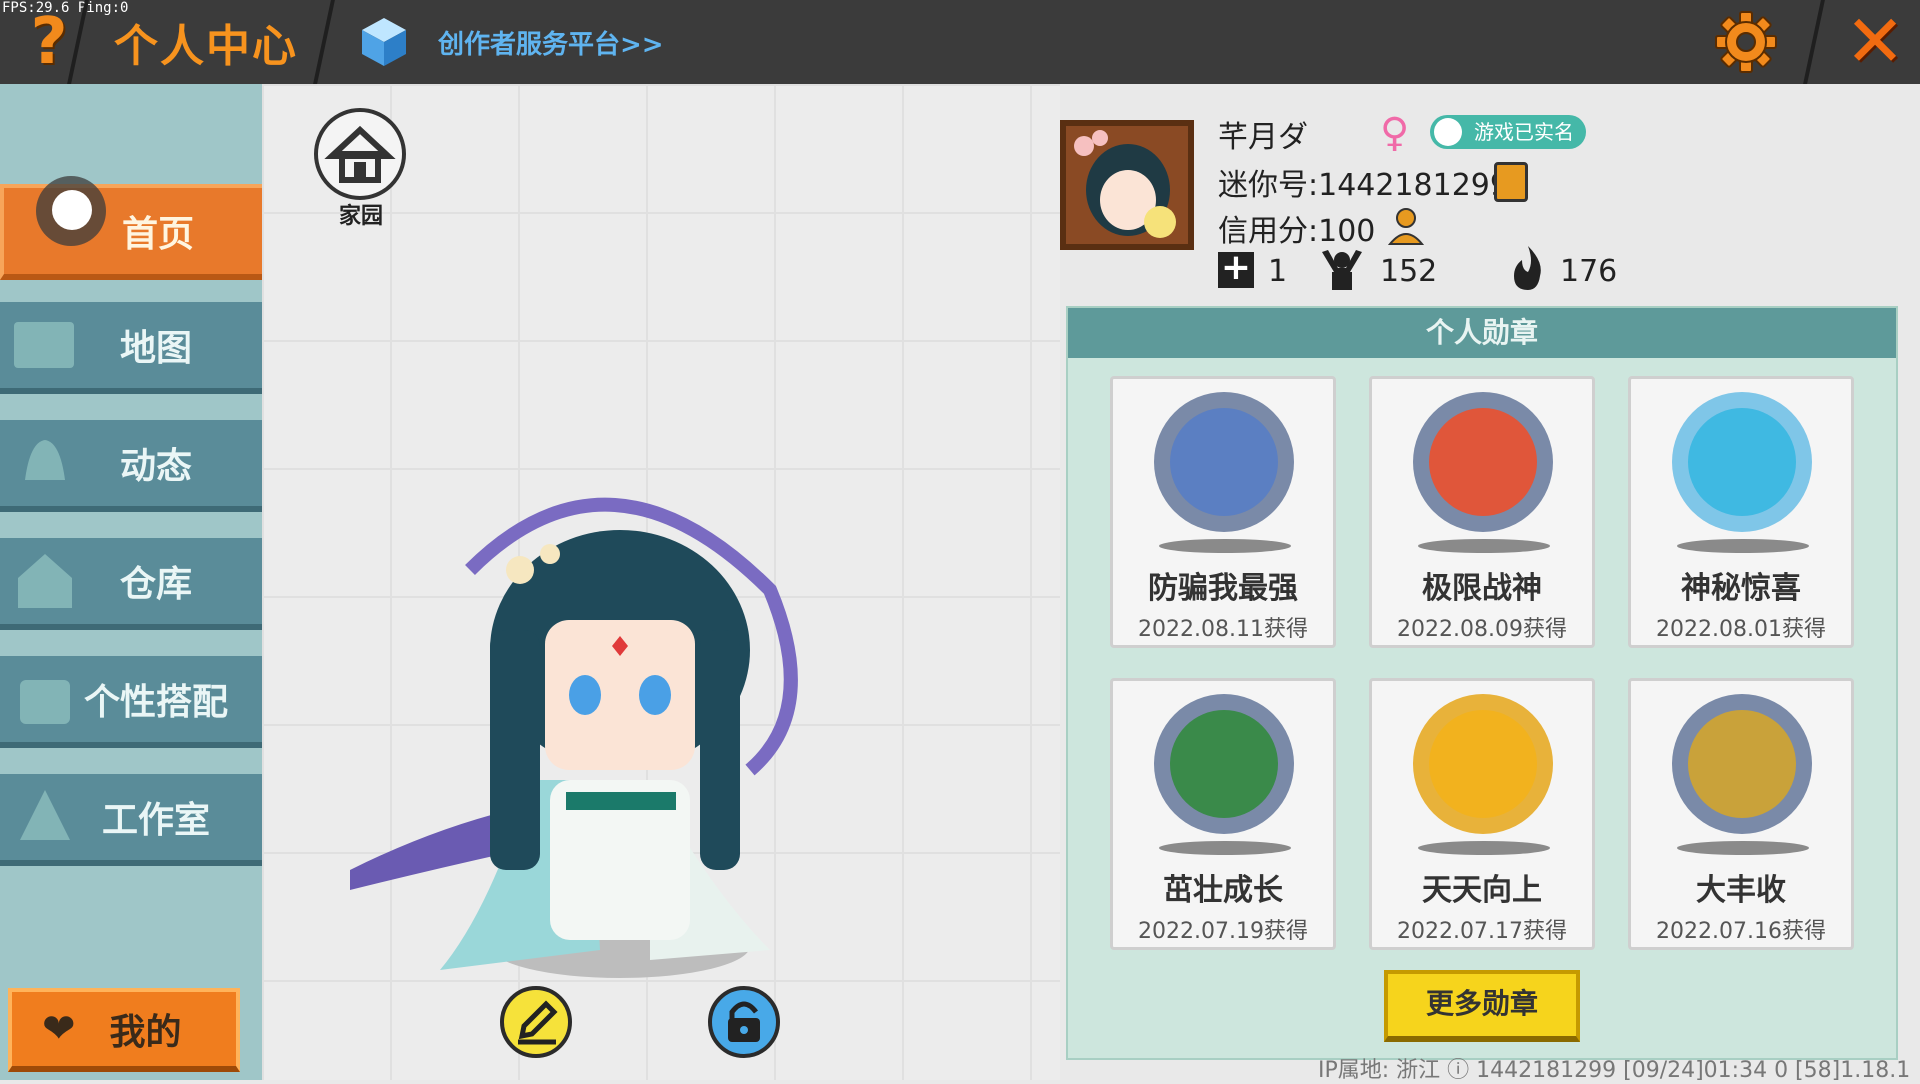 The image size is (1920, 1084). Describe the element at coordinates (1511, 182) in the screenshot. I see `copy-icon` at that location.